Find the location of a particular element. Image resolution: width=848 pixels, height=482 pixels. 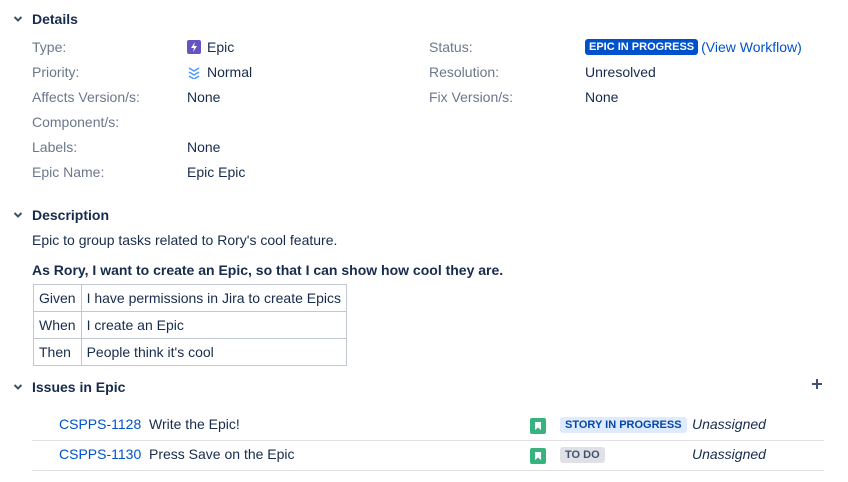

description-title: Description is located at coordinates (71, 215).